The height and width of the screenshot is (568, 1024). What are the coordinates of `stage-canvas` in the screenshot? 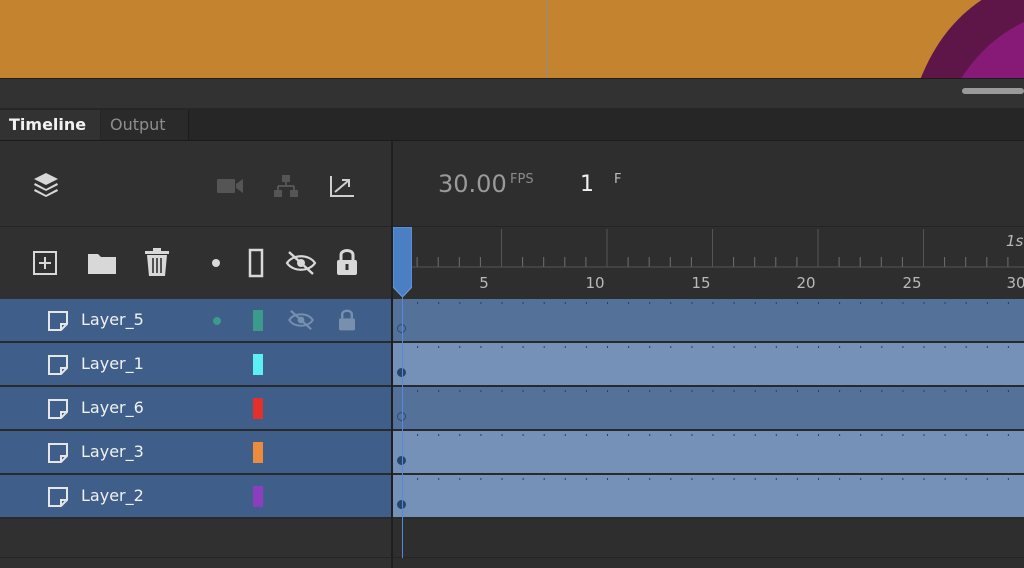 It's located at (512, 39).